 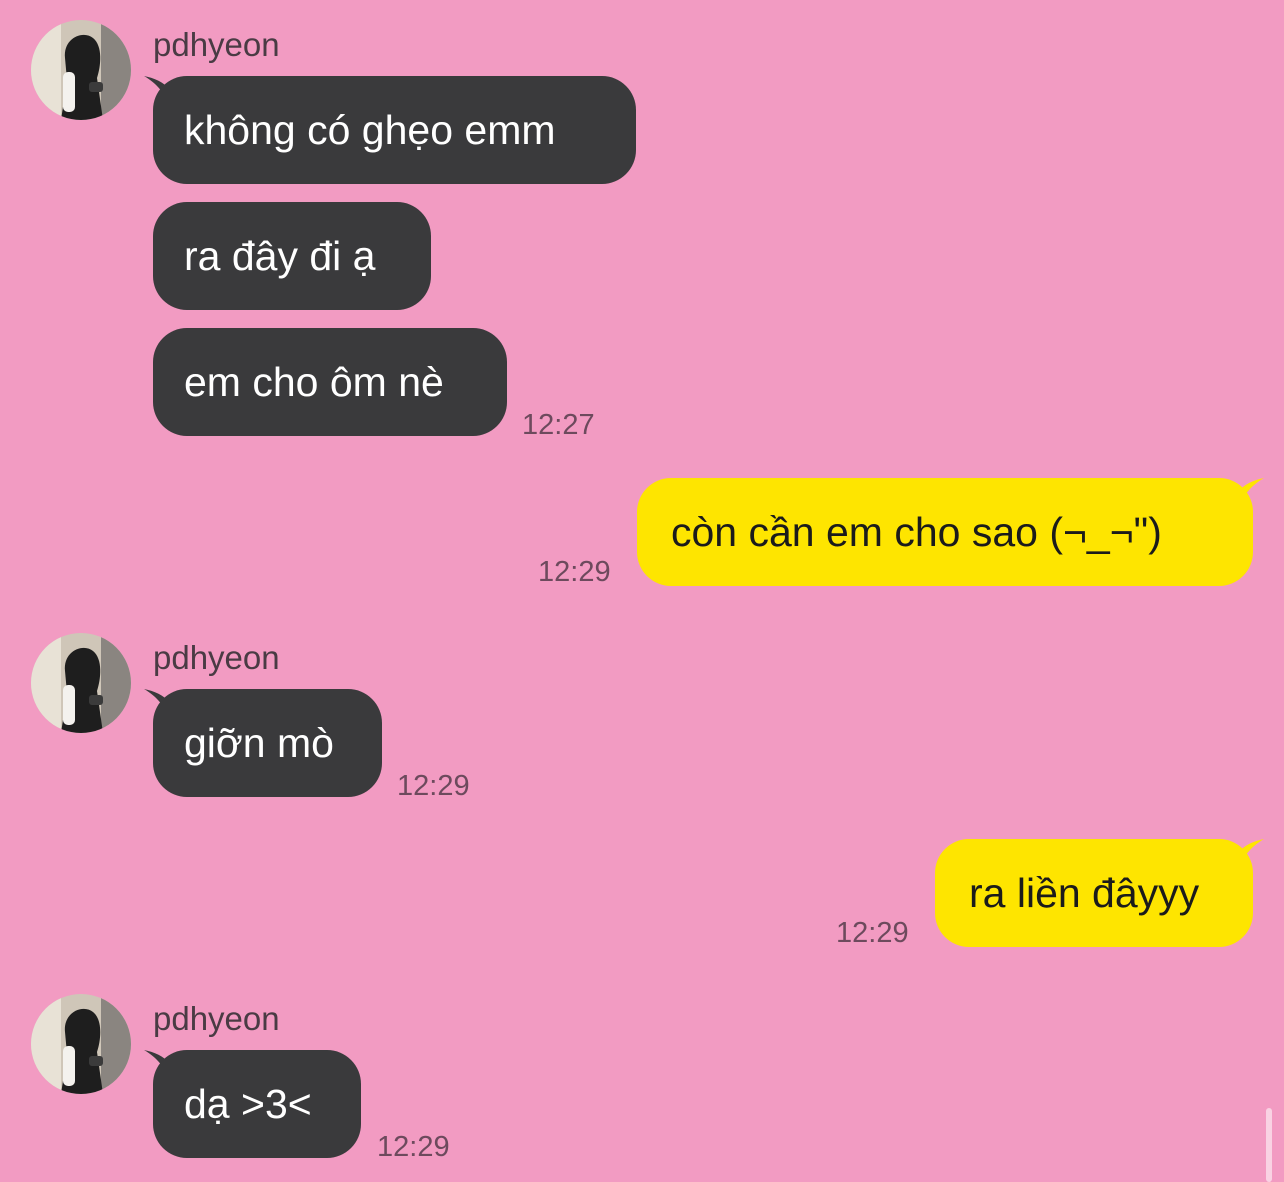 I want to click on incoming-message-bubble: giỡn mò, so click(x=267, y=743).